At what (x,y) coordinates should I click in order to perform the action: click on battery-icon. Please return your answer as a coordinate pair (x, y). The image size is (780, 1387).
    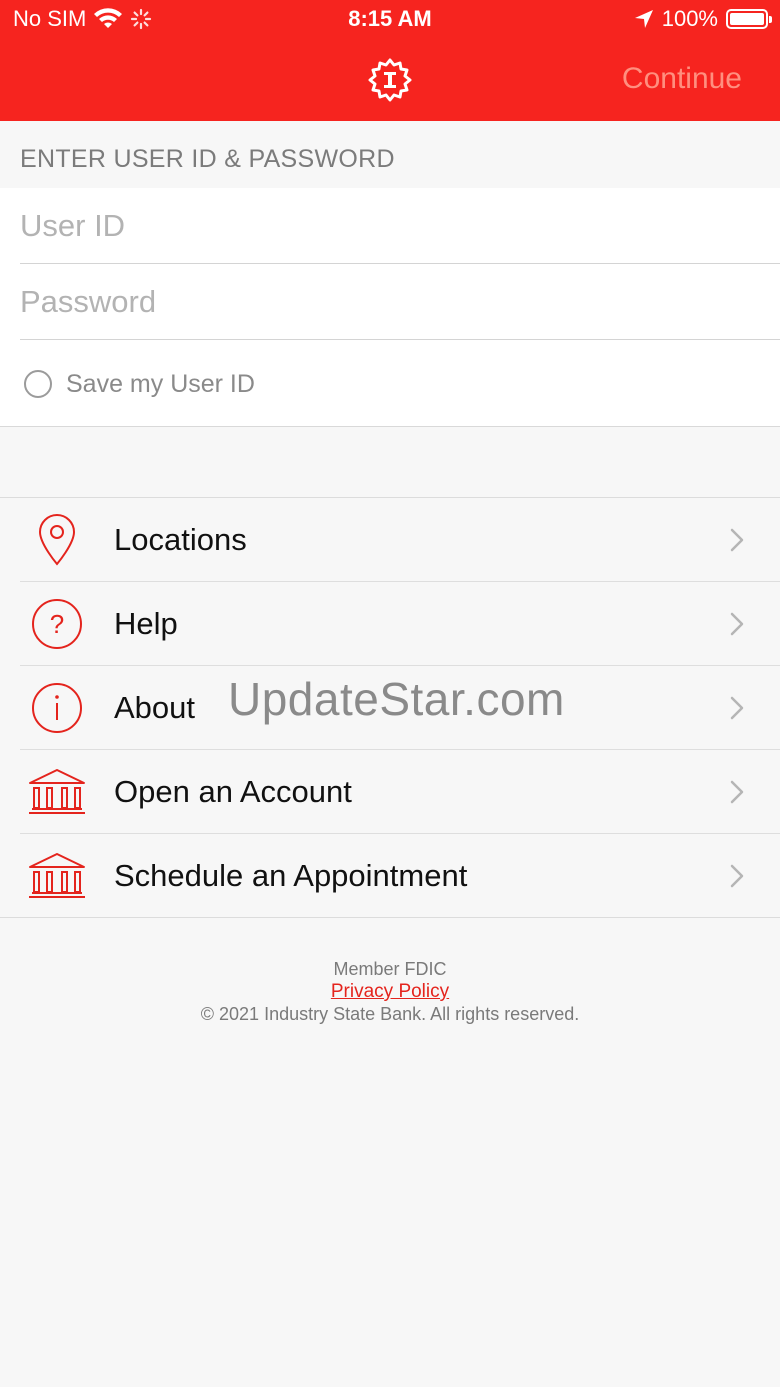
    Looking at the image, I should click on (749, 19).